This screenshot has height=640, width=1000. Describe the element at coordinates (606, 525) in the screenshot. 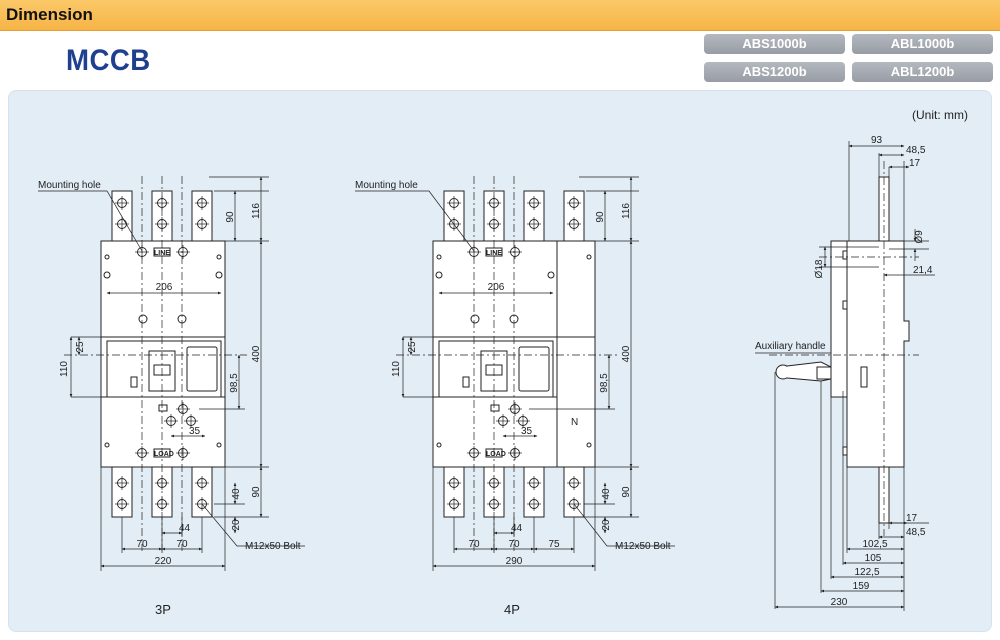

I see `dim-20-4p: 20` at that location.